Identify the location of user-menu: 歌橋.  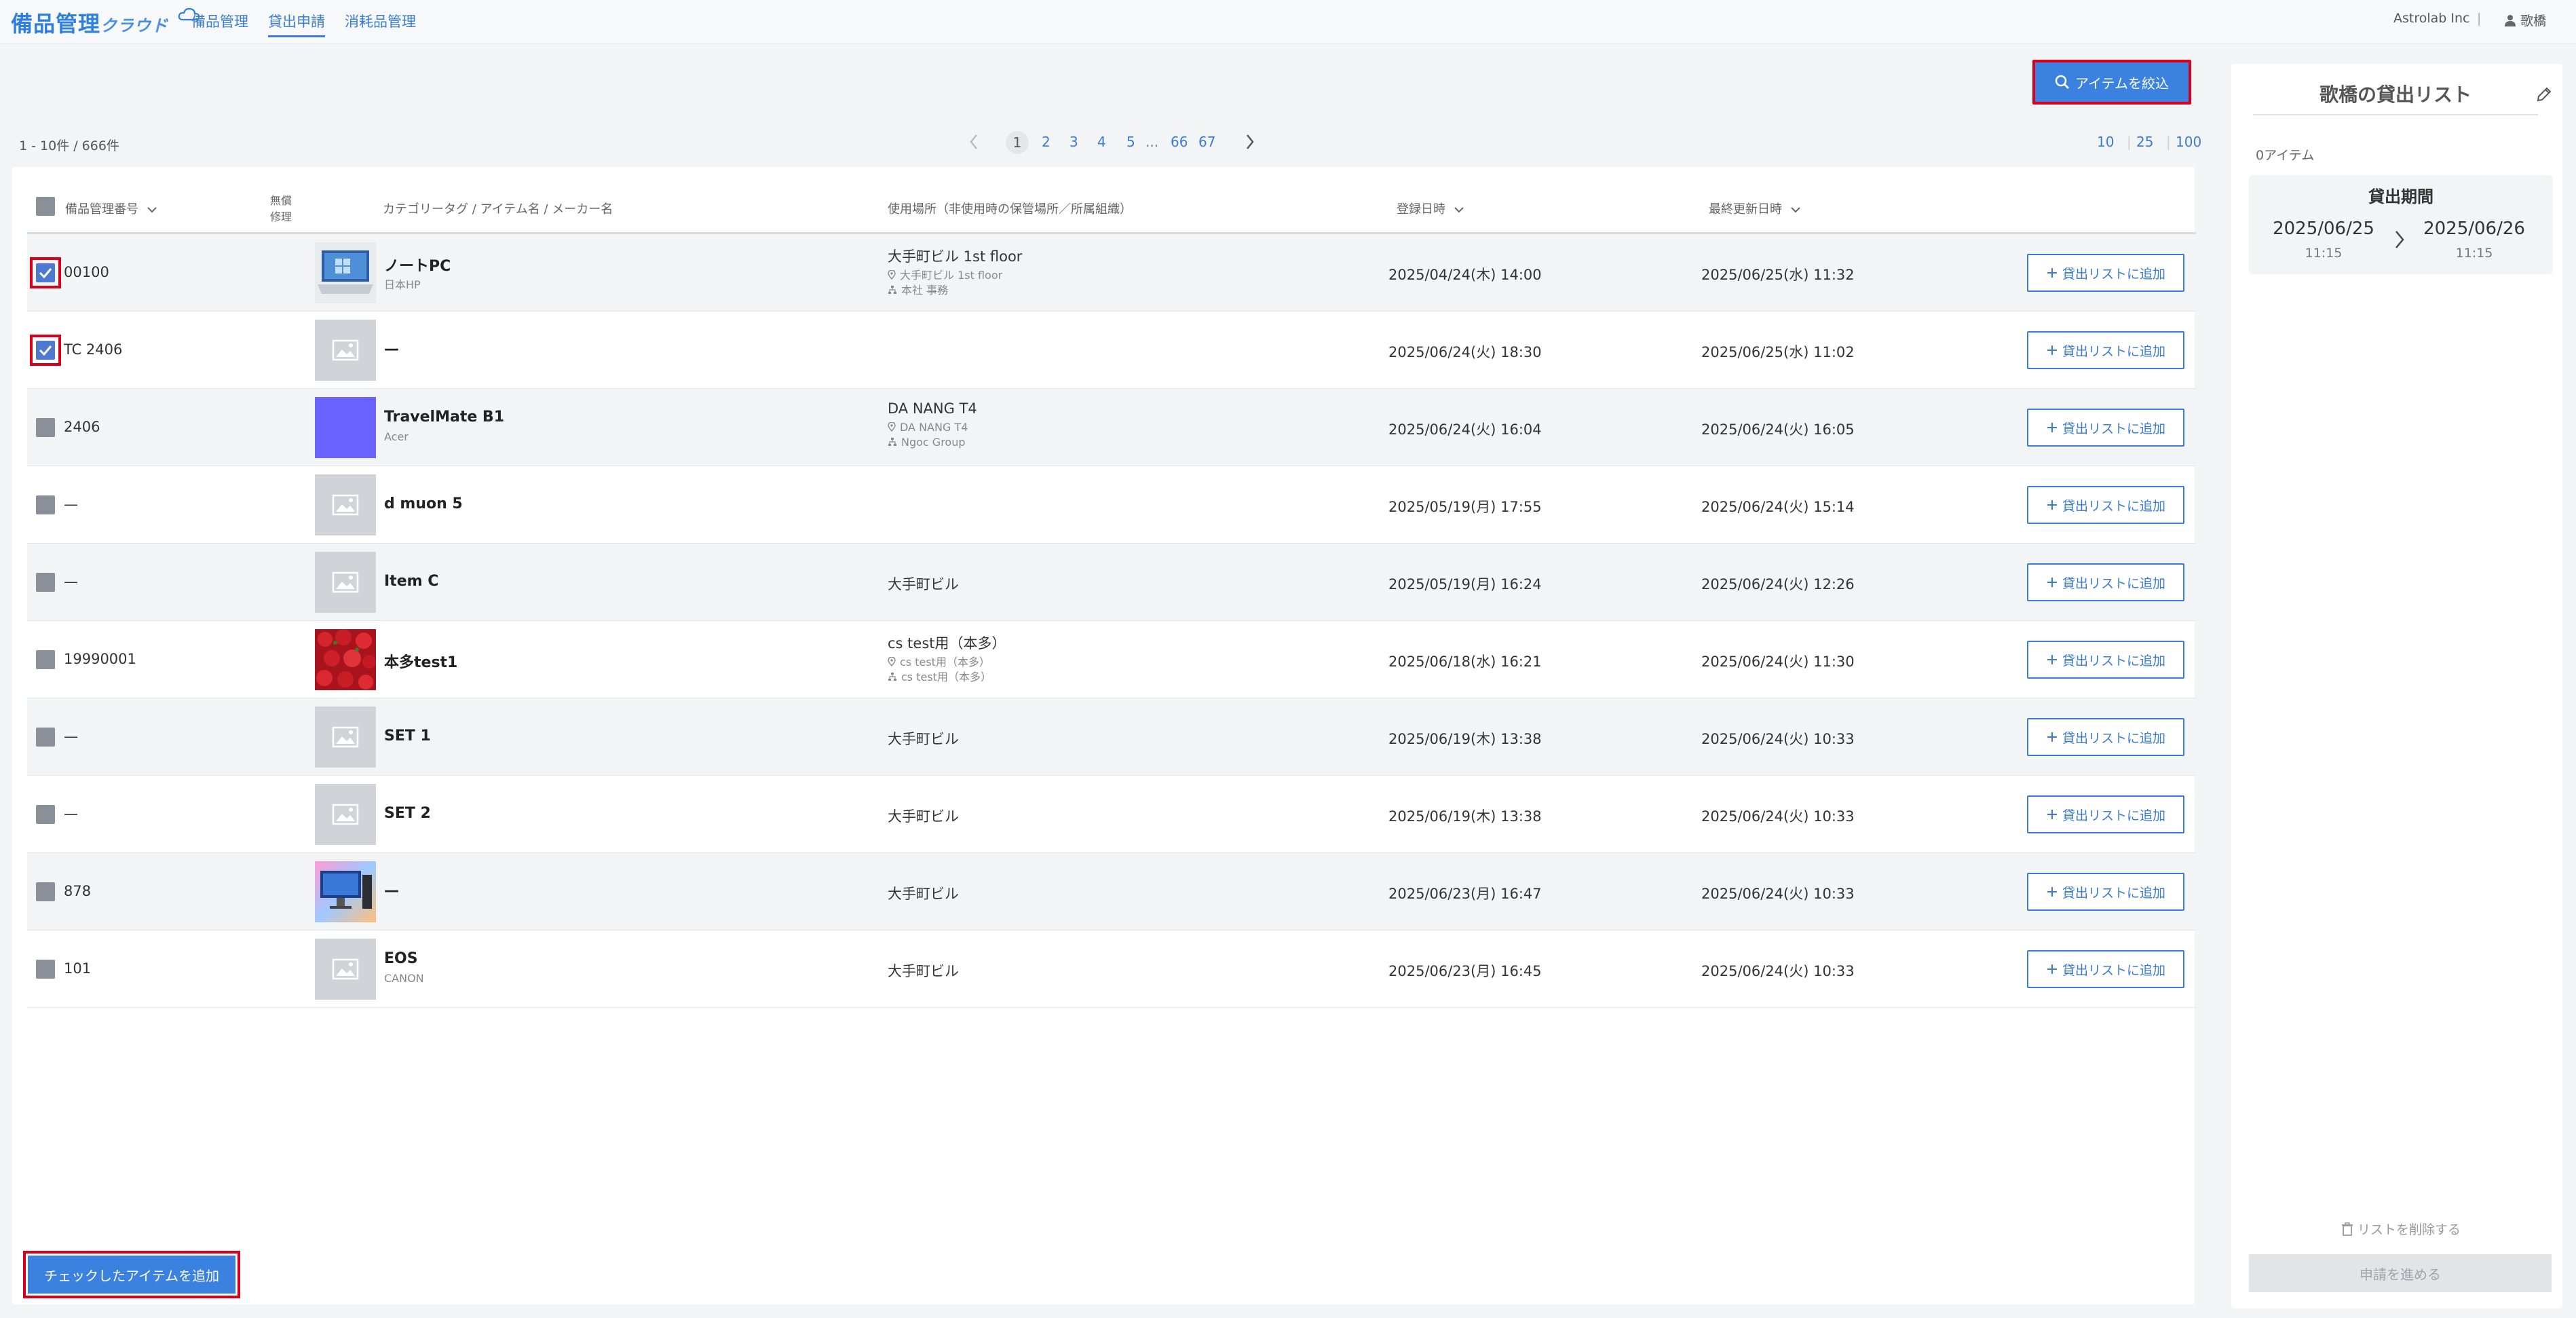
(2525, 20).